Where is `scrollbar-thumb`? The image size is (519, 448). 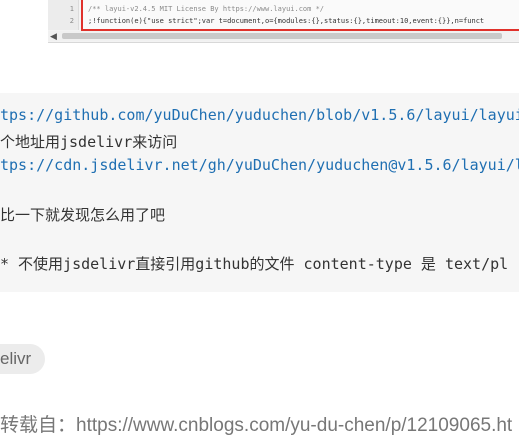
scrollbar-thumb is located at coordinates (282, 36).